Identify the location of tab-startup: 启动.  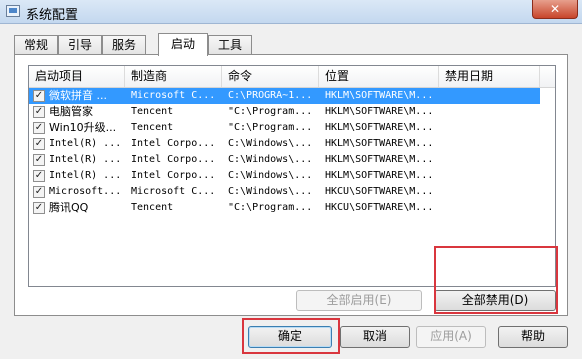
(183, 44).